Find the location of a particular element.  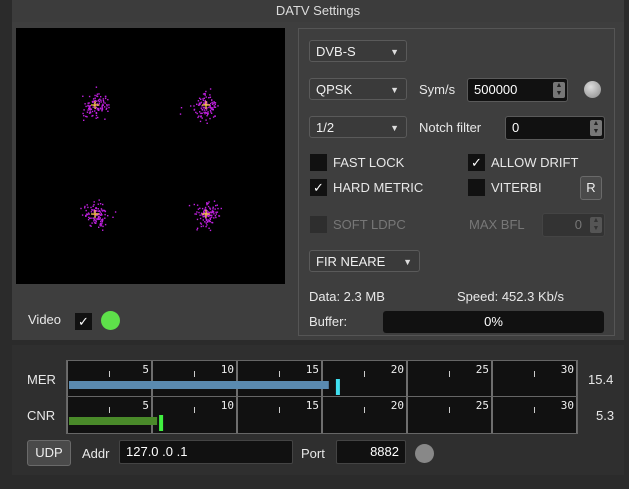

soft-ldpc-label: SOFT LDPC is located at coordinates (369, 224).